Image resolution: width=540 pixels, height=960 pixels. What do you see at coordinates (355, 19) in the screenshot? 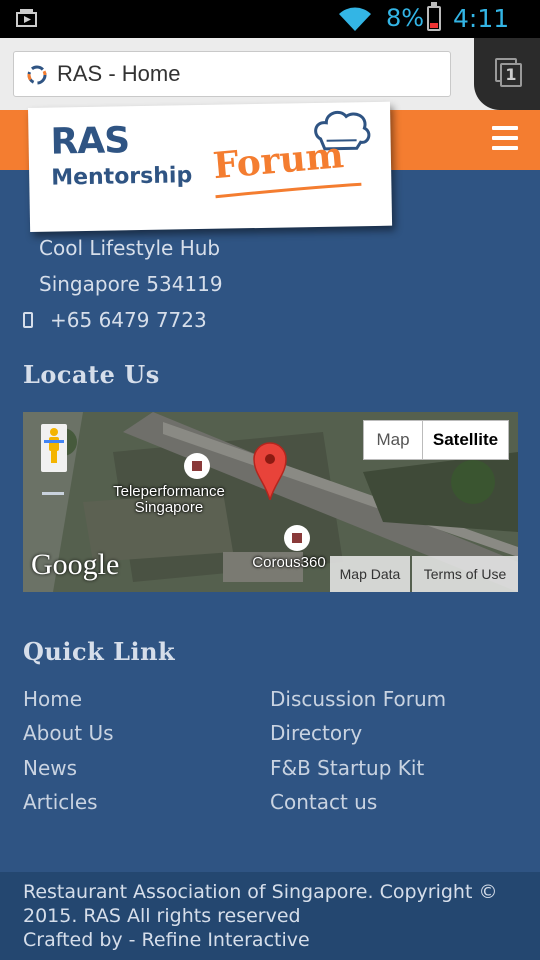
I see `wifi-icon` at bounding box center [355, 19].